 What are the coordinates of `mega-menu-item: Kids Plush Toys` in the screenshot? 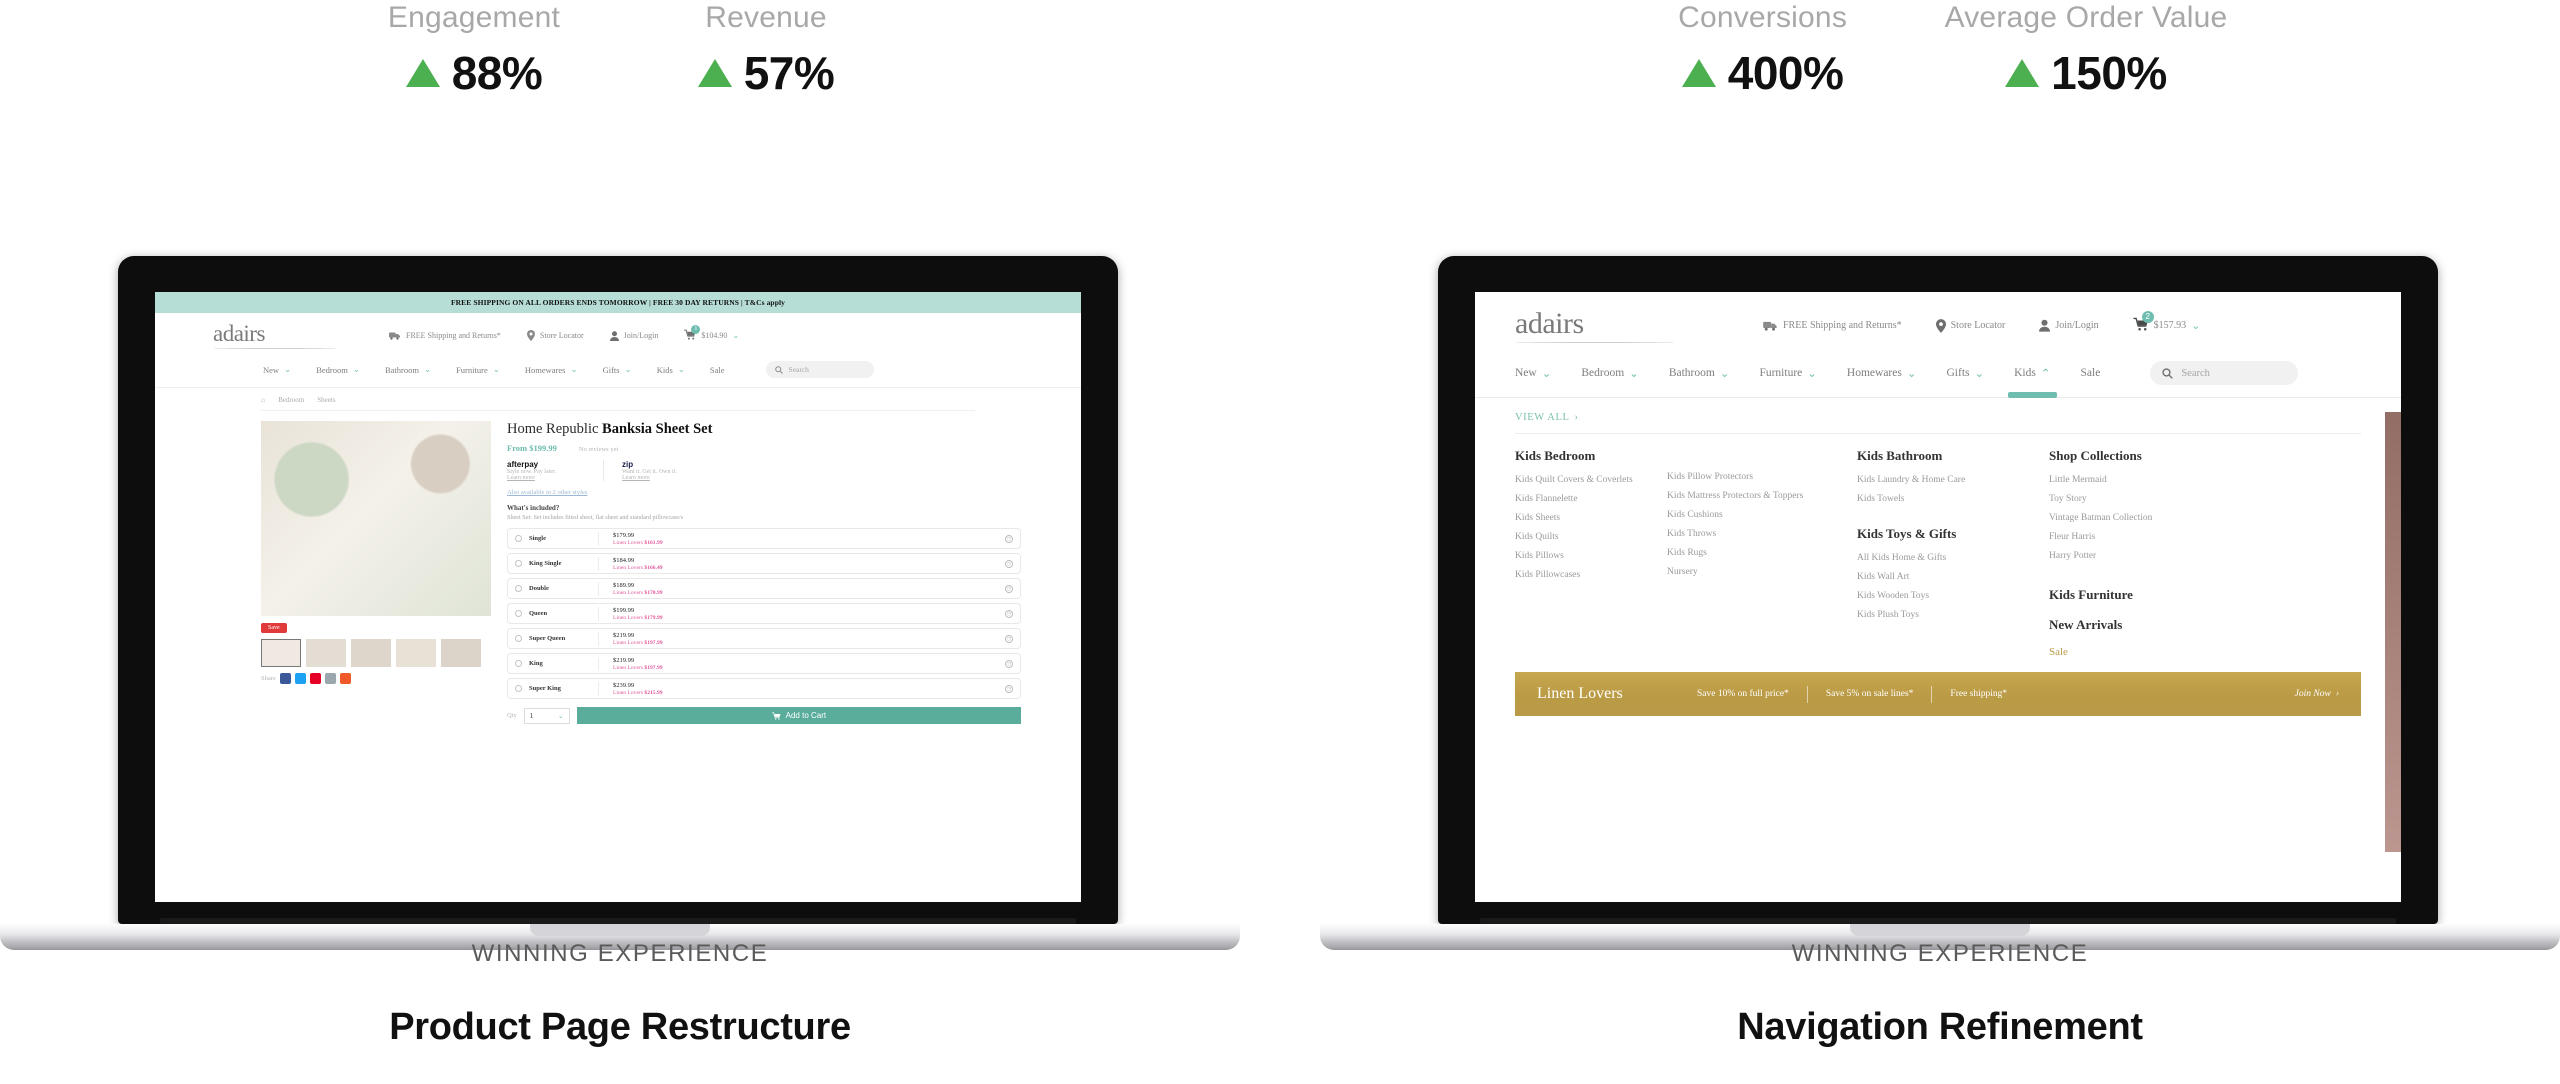 It's located at (1953, 615).